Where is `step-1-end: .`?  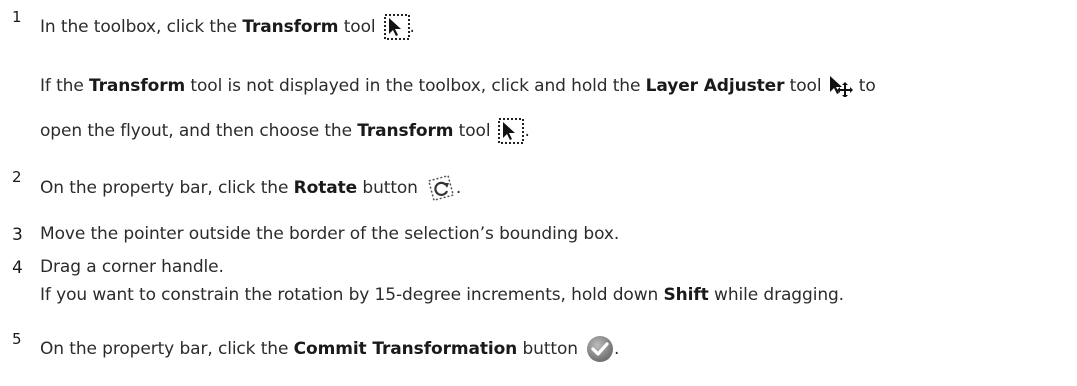 step-1-end: . is located at coordinates (412, 27).